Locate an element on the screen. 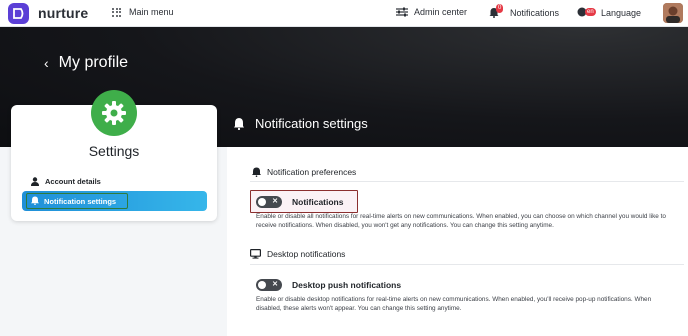 This screenshot has height=336, width=688. admin-center-button: Admin center is located at coordinates (431, 12).